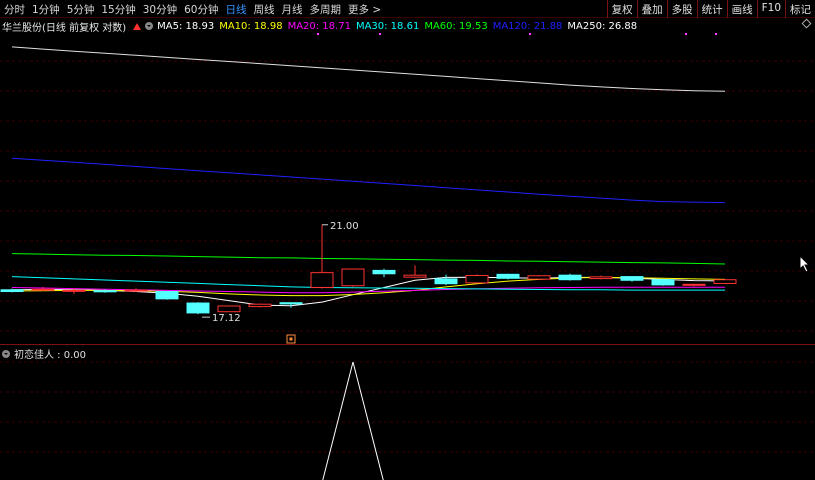  I want to click on ma-line-ma250, so click(368, 69).